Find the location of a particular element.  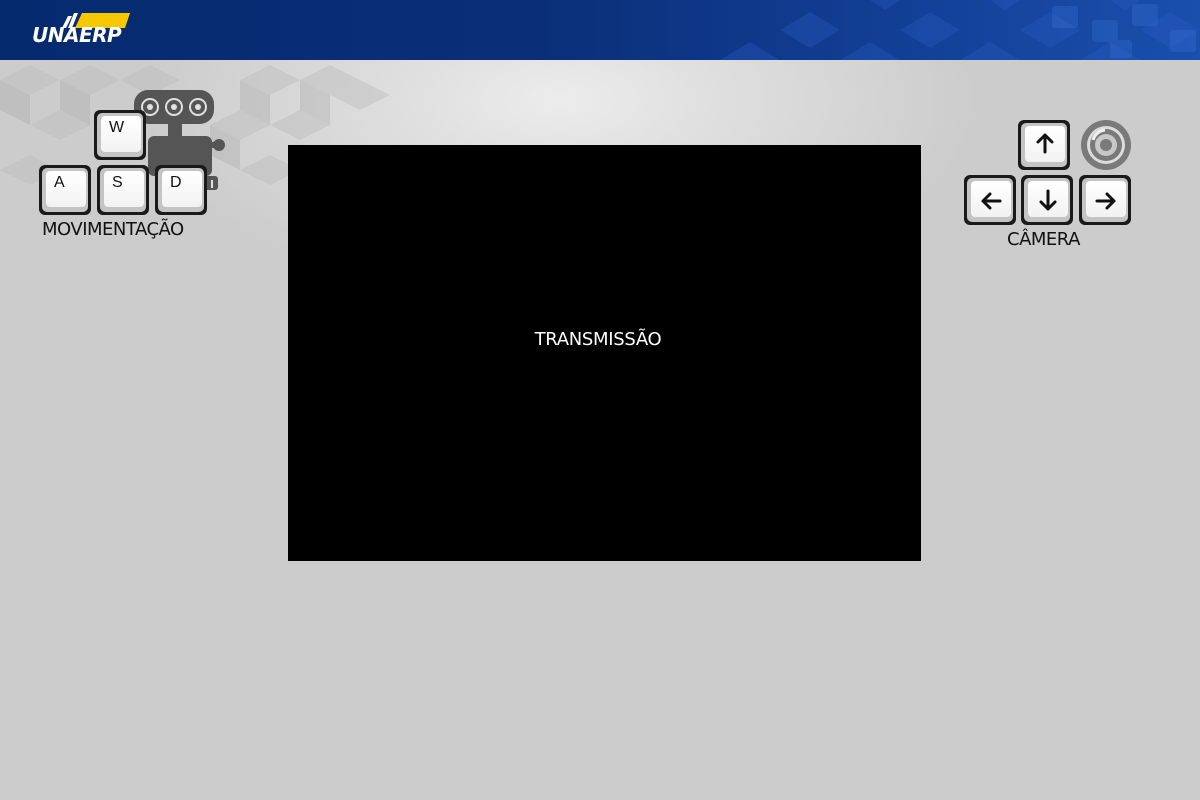

key-arrow-right is located at coordinates (1105, 200).